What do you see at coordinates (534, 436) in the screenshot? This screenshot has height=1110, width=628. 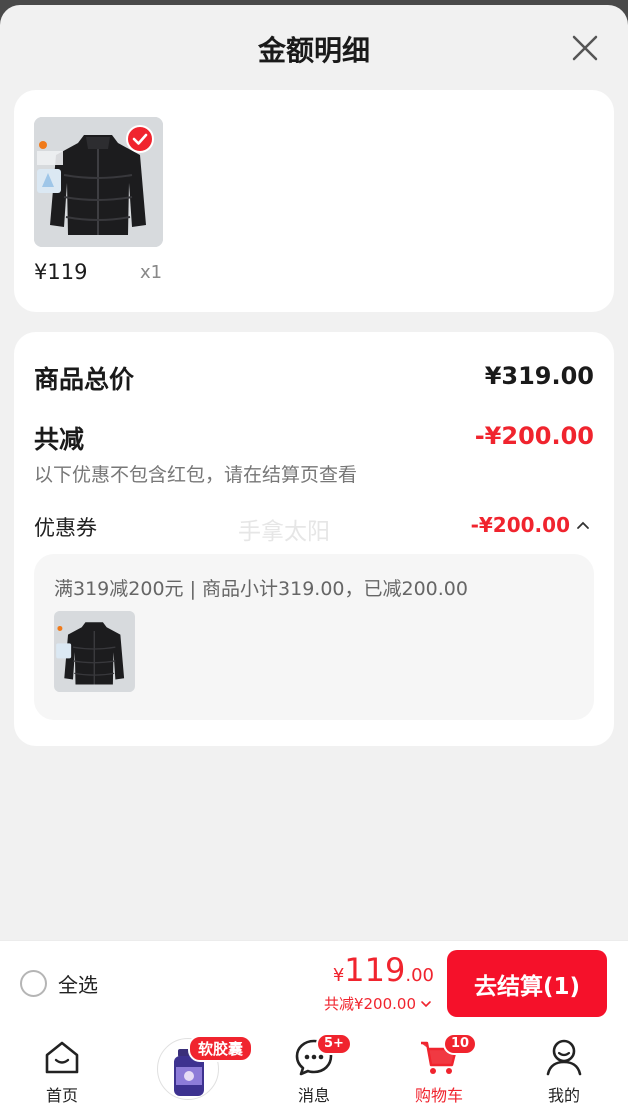 I see `reduce-value: -¥200.00` at bounding box center [534, 436].